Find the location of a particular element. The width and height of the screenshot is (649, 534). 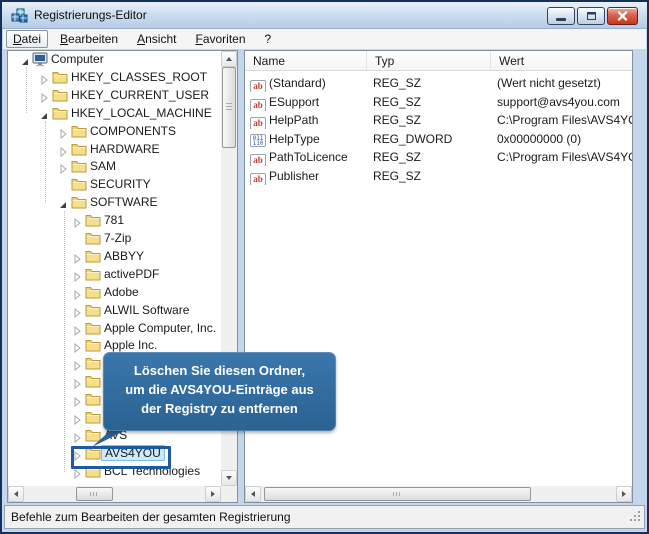

tree-item-label: SOFTWARE is located at coordinates (124, 202).